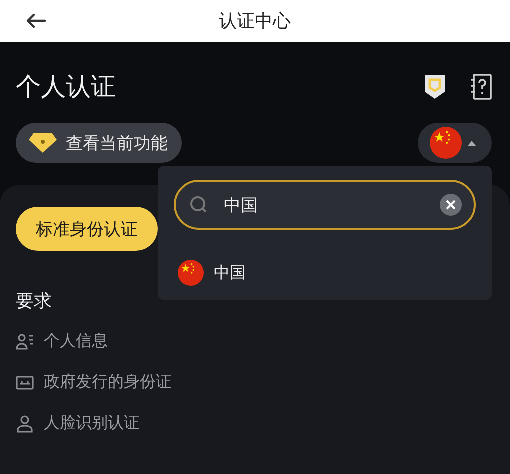  I want to click on clear-button, so click(451, 205).